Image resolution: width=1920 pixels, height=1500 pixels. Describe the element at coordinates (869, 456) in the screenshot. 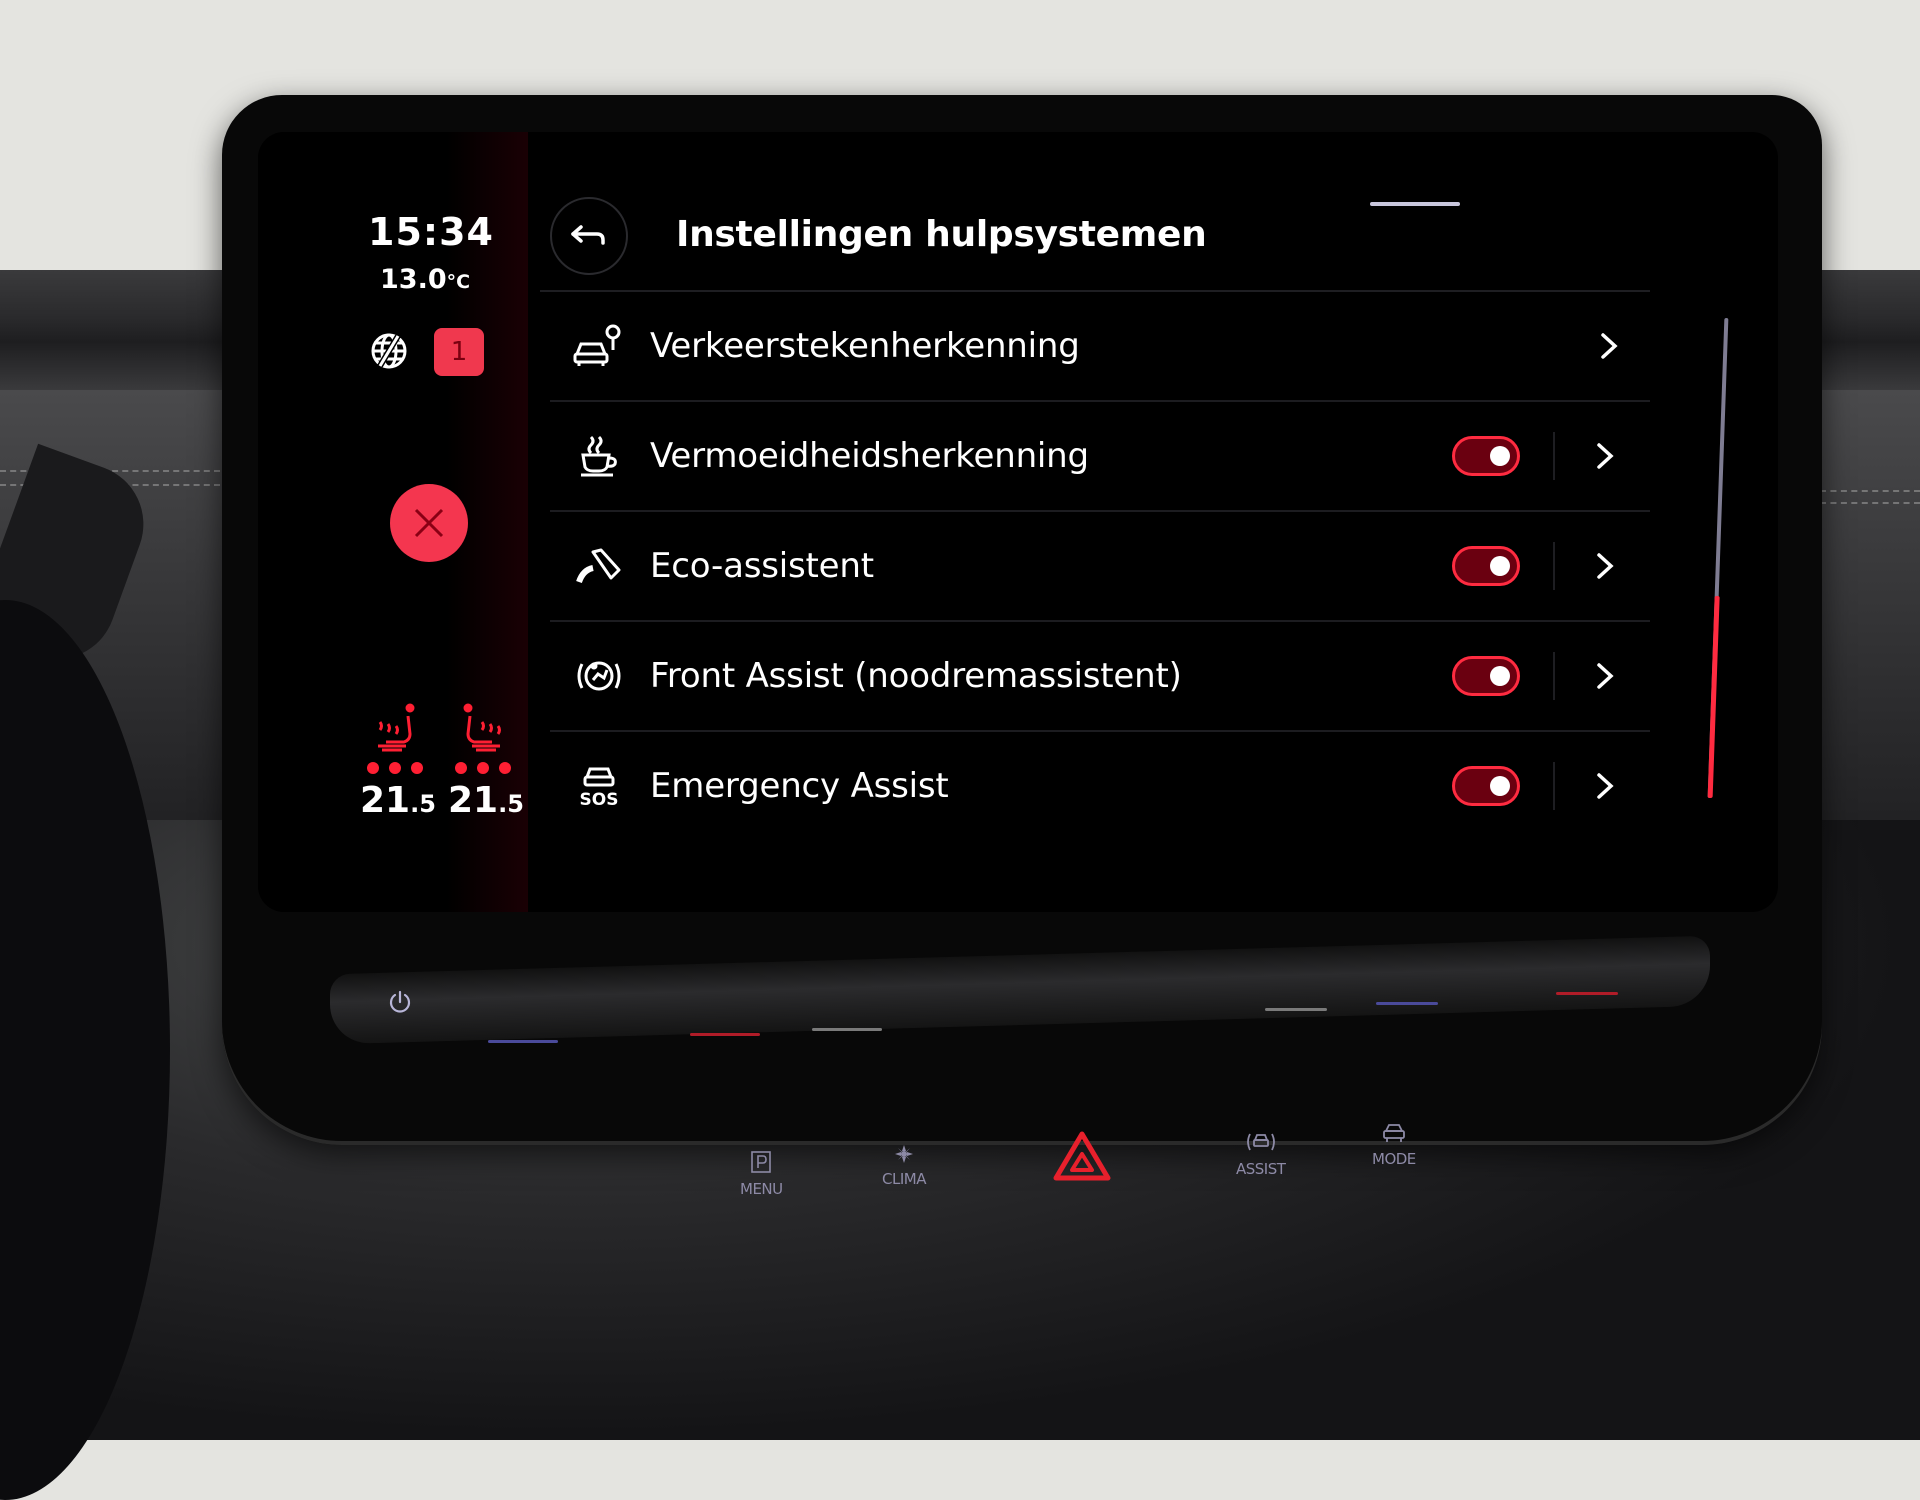

I see `setting-label: Vermoeidheidsherkenning` at that location.